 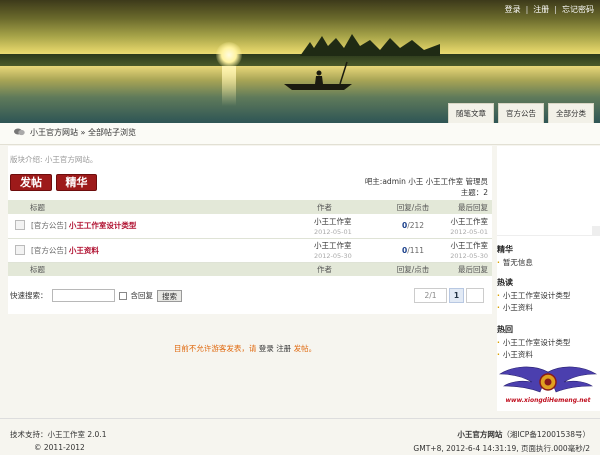 I want to click on digest-button: 精华, so click(x=76, y=182).